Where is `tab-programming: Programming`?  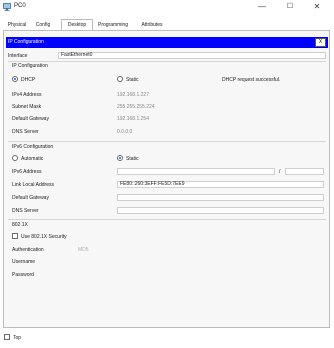 tab-programming: Programming is located at coordinates (113, 25).